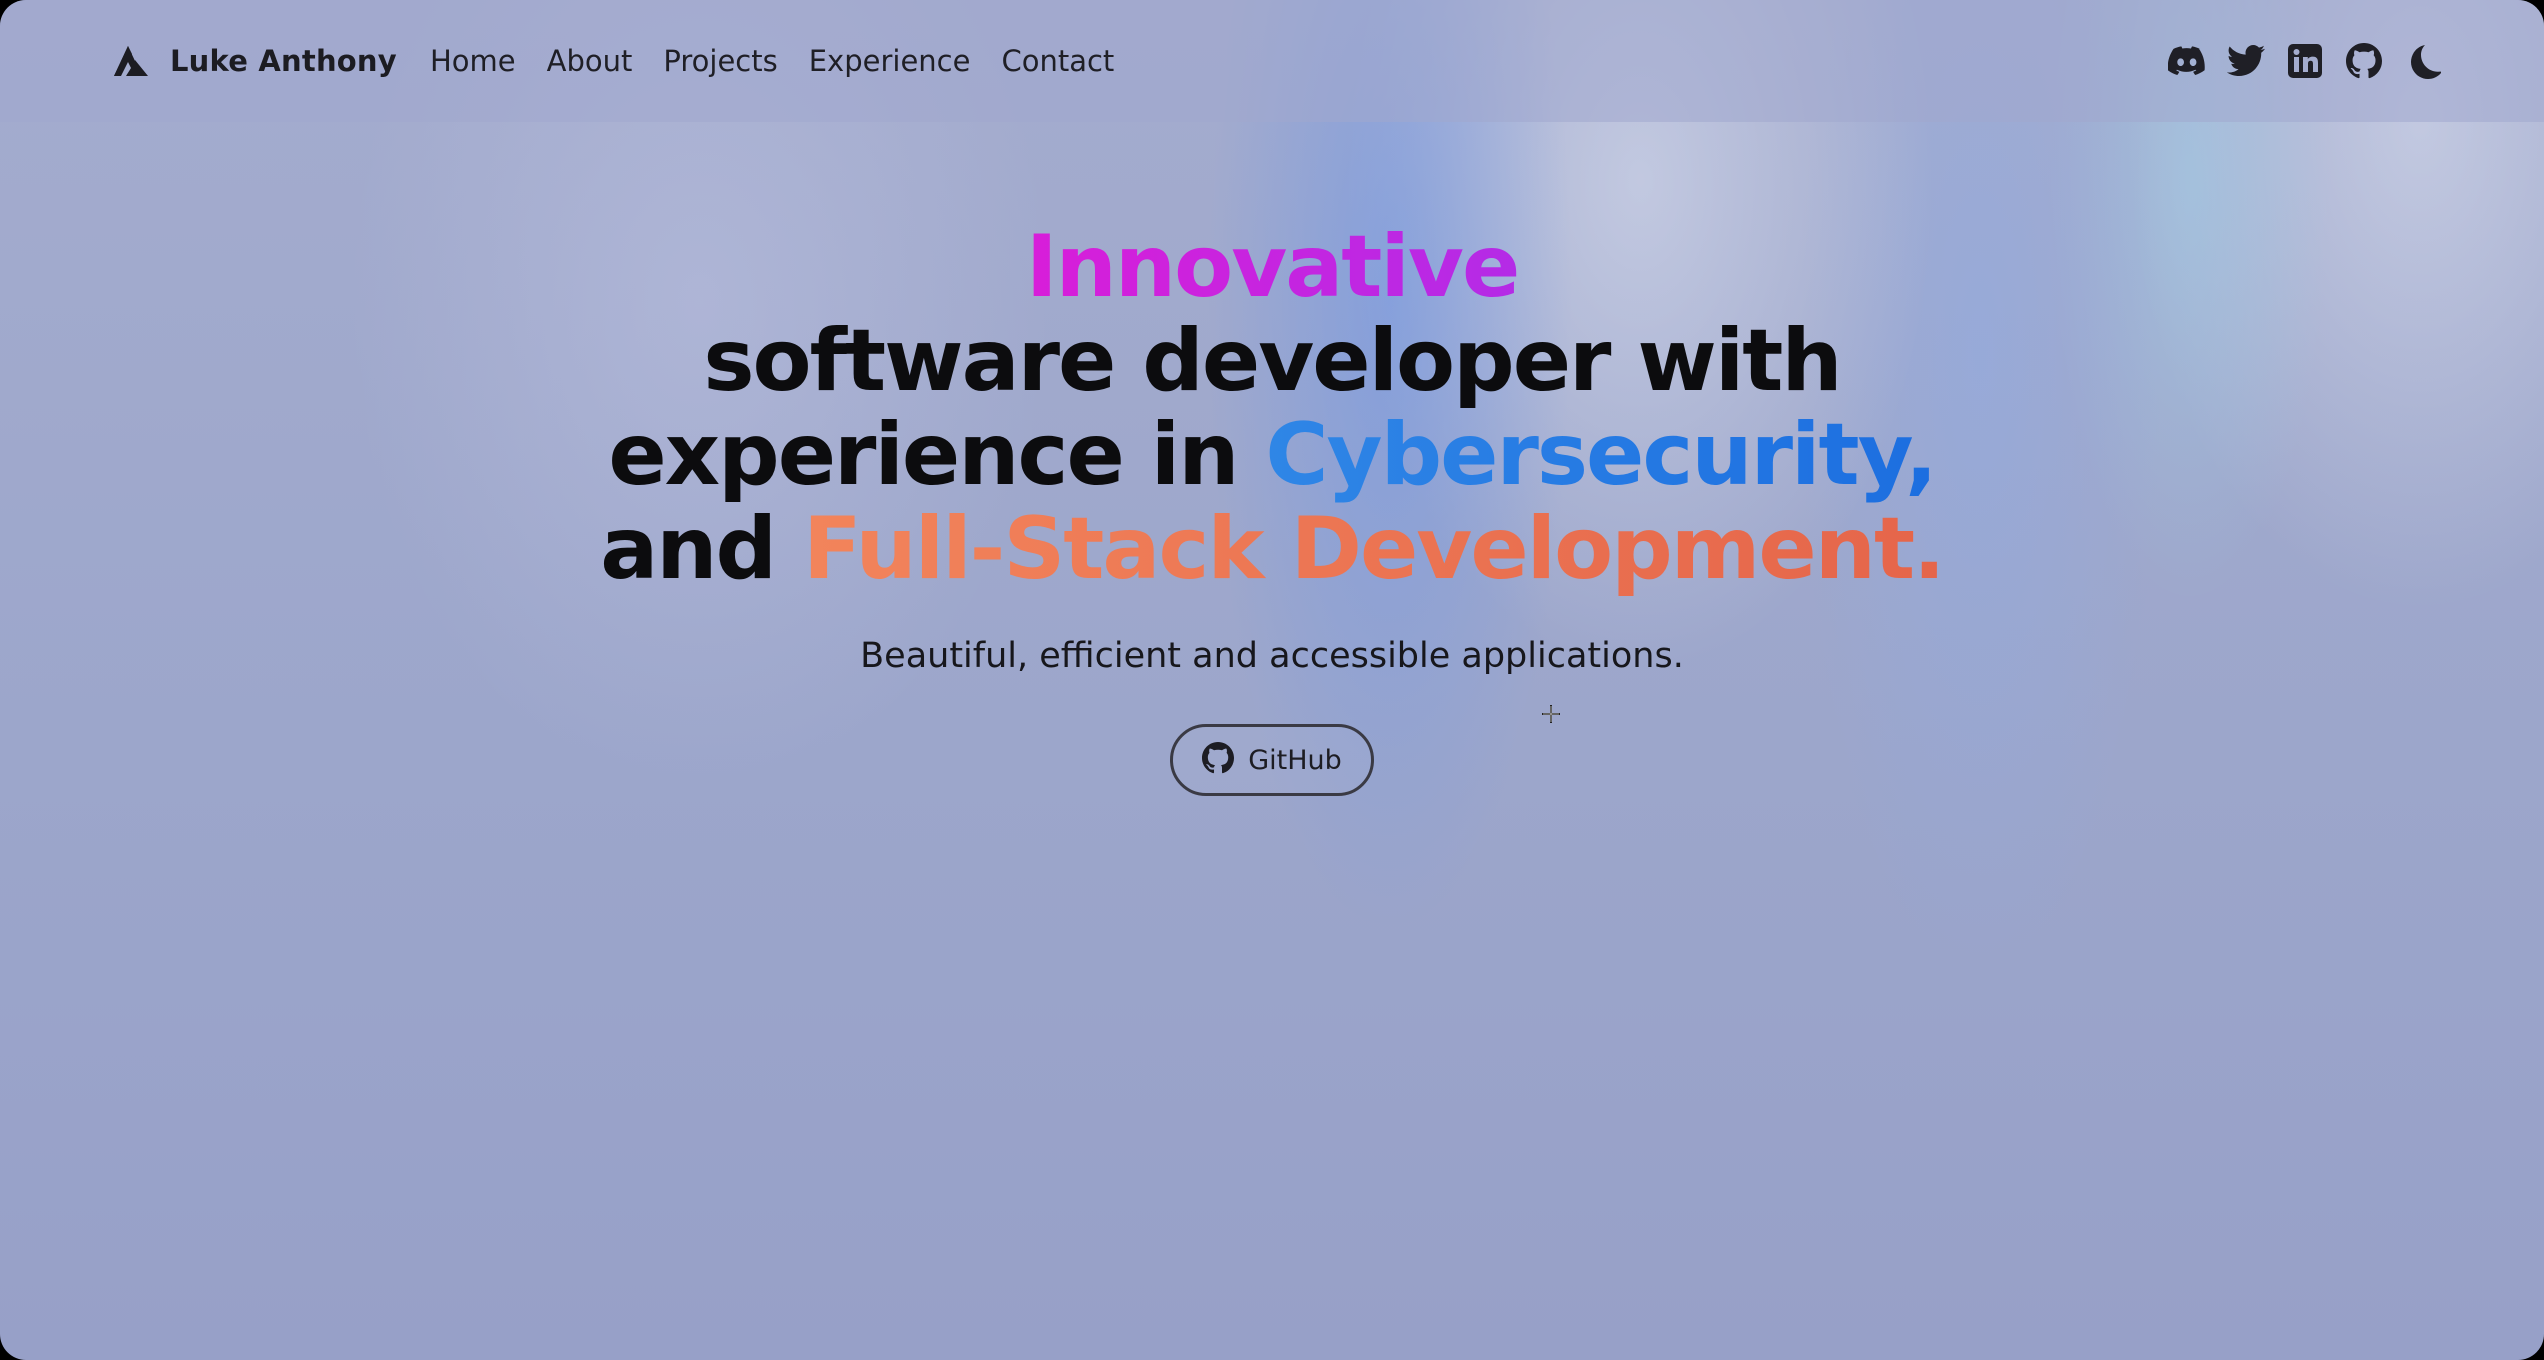  What do you see at coordinates (2423, 61) in the screenshot?
I see `moon-icon` at bounding box center [2423, 61].